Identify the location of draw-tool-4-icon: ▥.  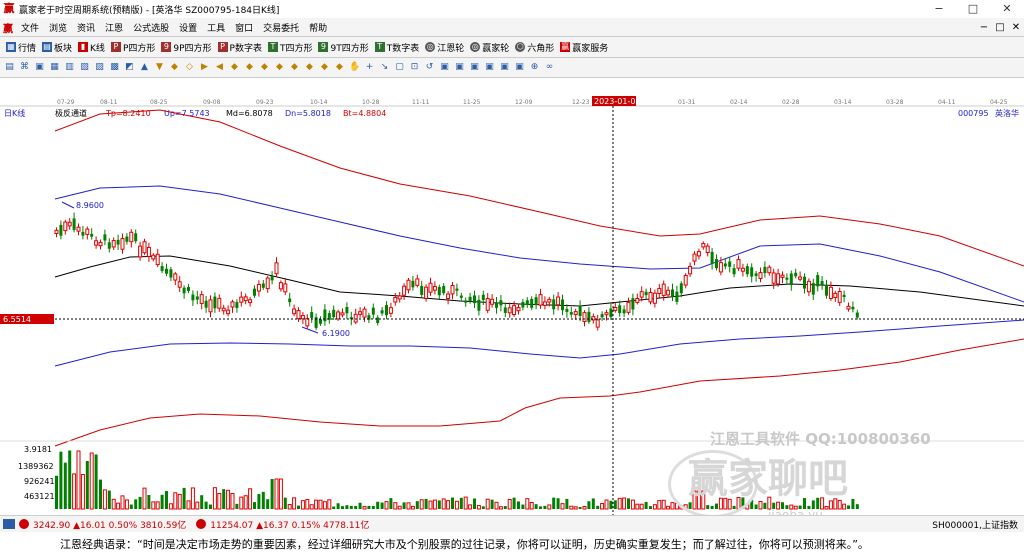
(69, 67).